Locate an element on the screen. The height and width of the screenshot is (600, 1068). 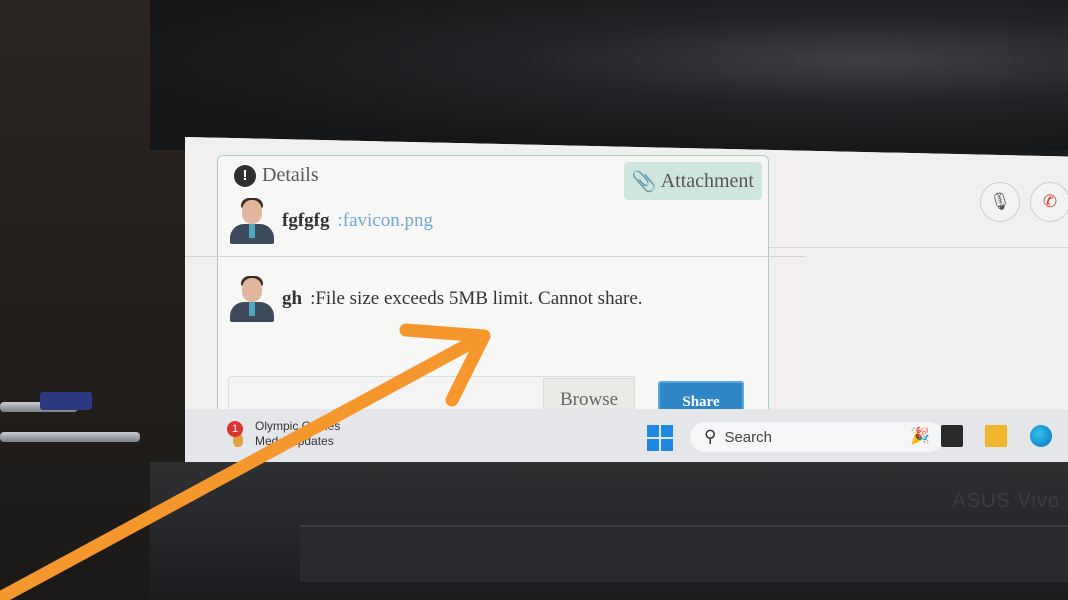
search-icon: ⚲ is located at coordinates (710, 436).